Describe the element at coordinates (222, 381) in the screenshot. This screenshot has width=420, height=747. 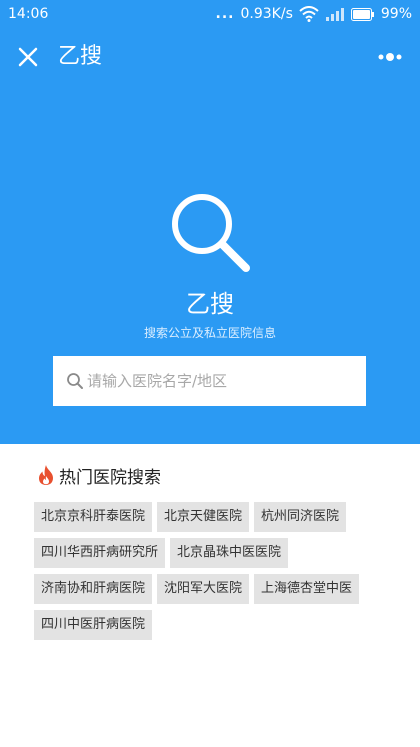
I see `search-input` at that location.